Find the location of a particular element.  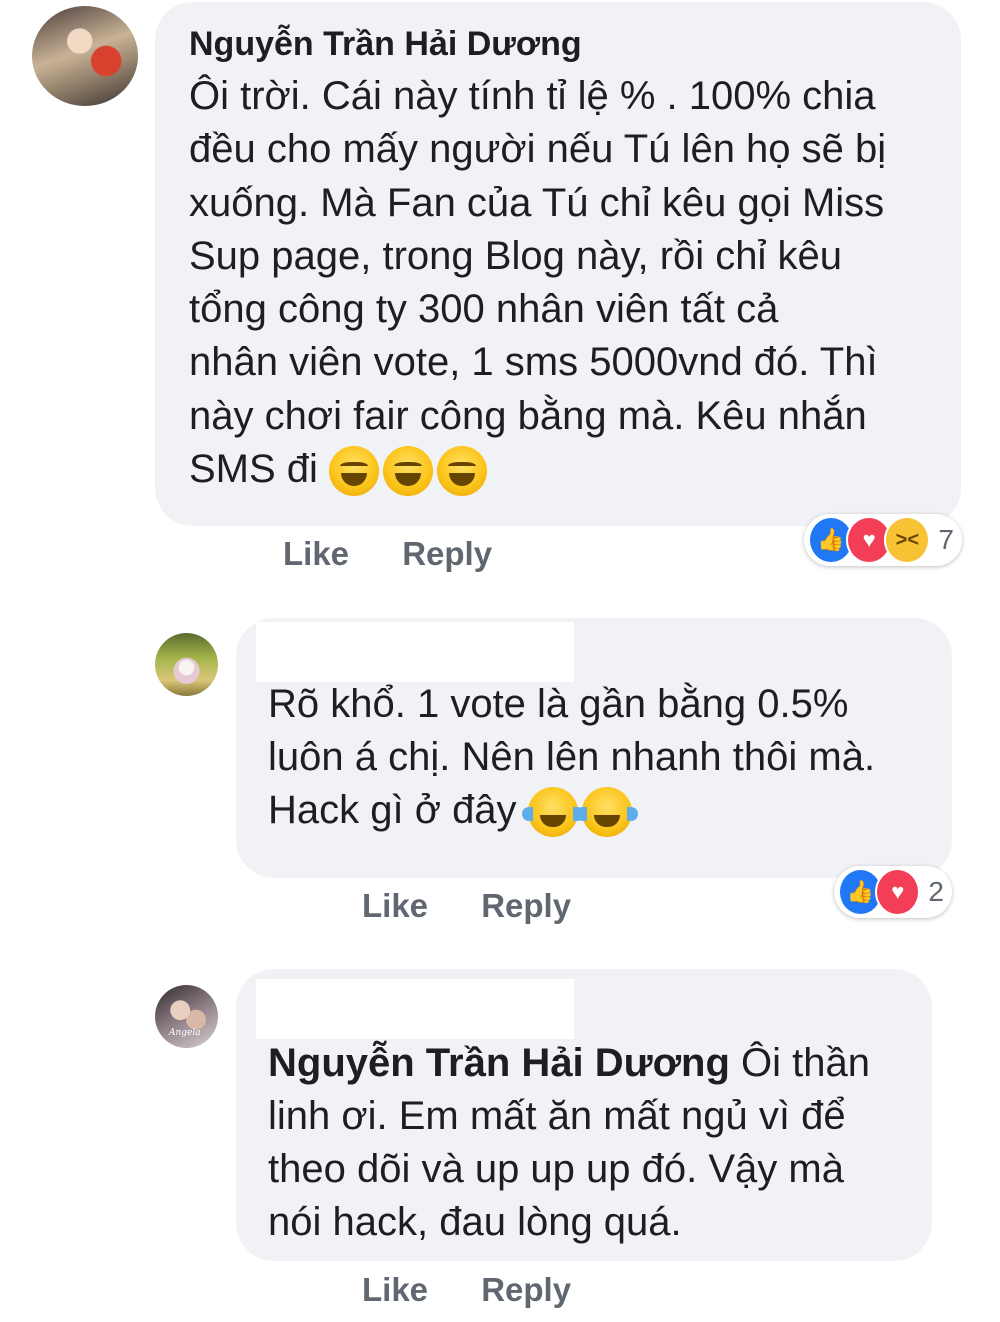

mention-tag: Nguyễn Trần Hải Dương is located at coordinates (499, 1063).